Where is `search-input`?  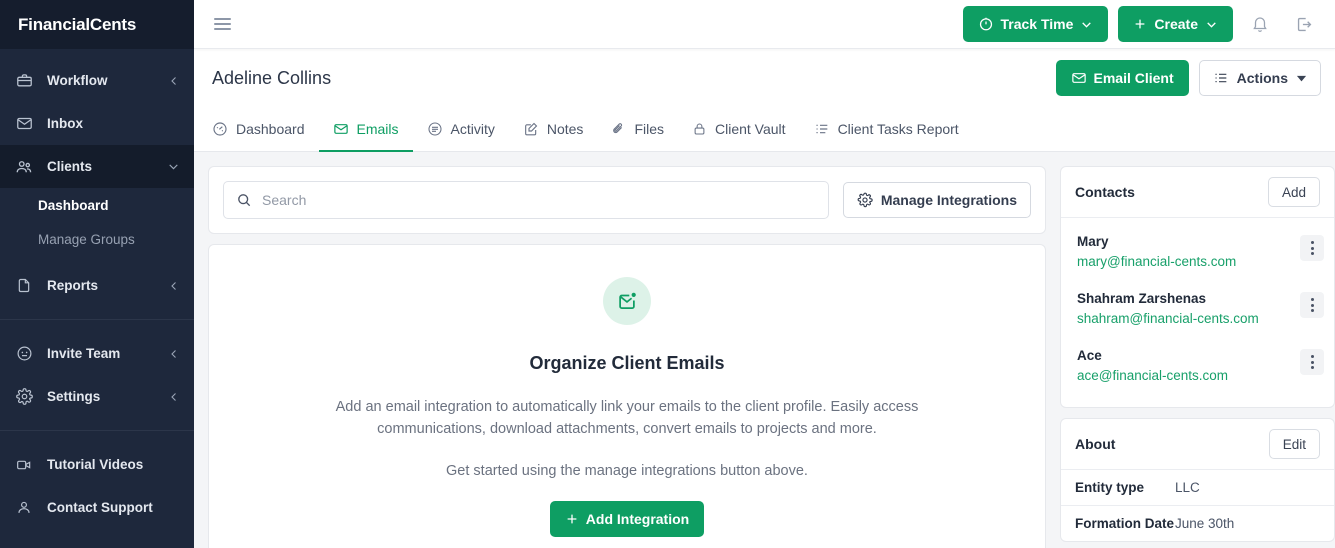
search-input is located at coordinates (539, 200).